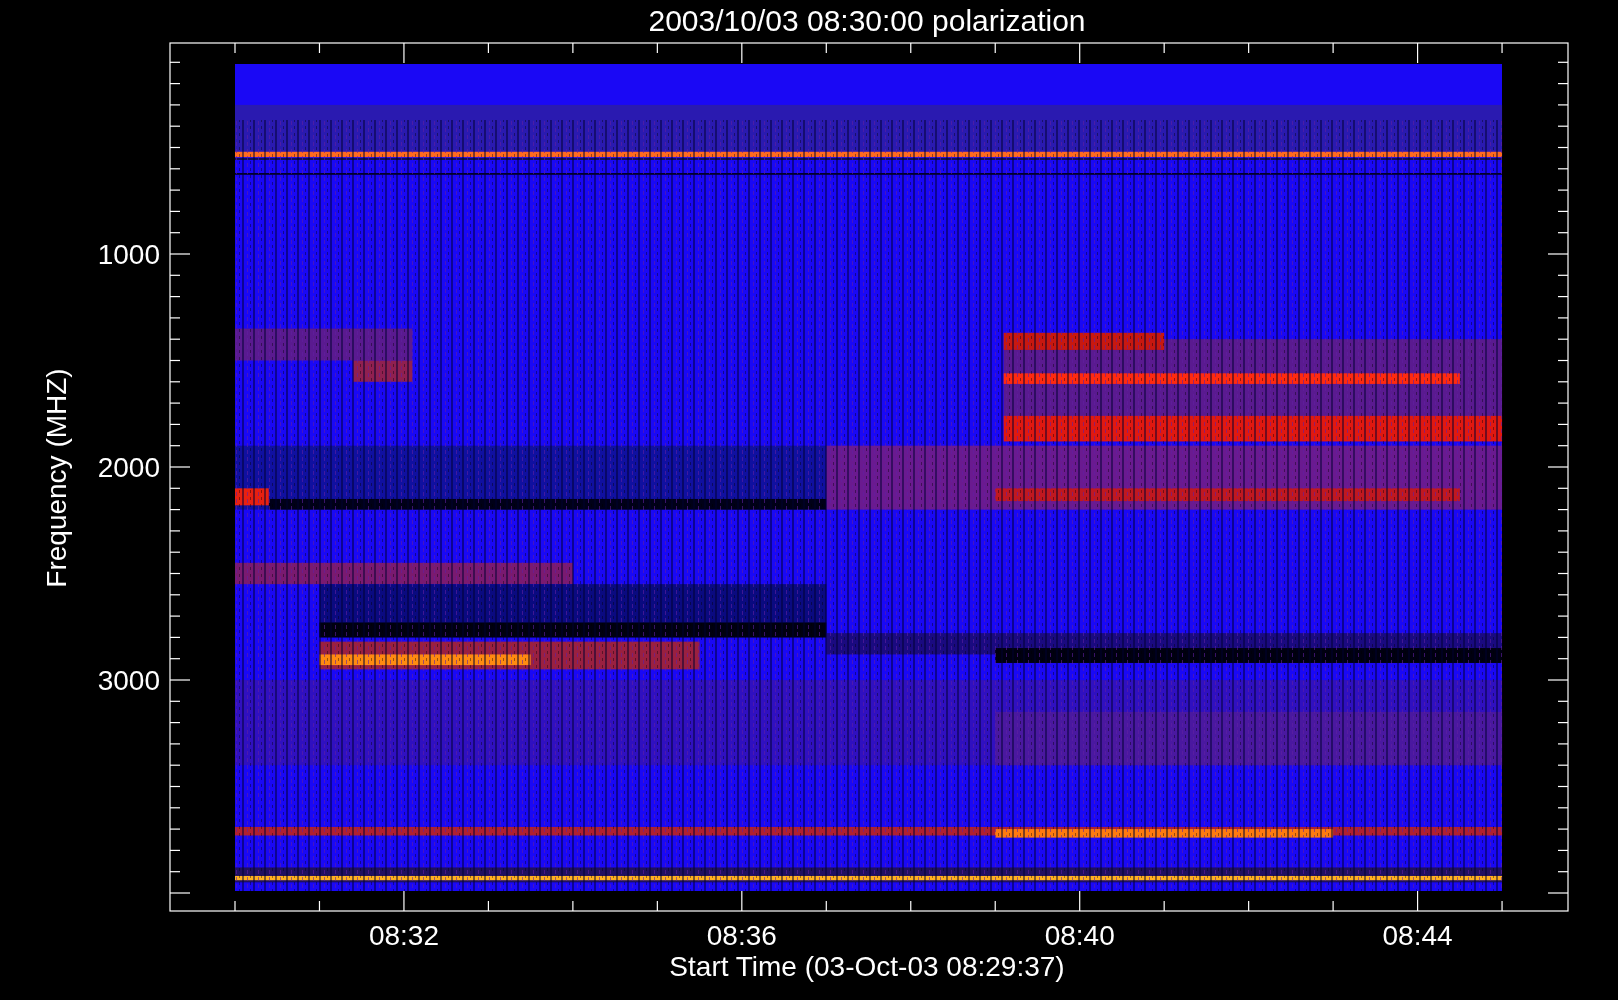 The height and width of the screenshot is (1000, 1618). Describe the element at coordinates (128, 467) in the screenshot. I see `y-tick-label: 2000` at that location.